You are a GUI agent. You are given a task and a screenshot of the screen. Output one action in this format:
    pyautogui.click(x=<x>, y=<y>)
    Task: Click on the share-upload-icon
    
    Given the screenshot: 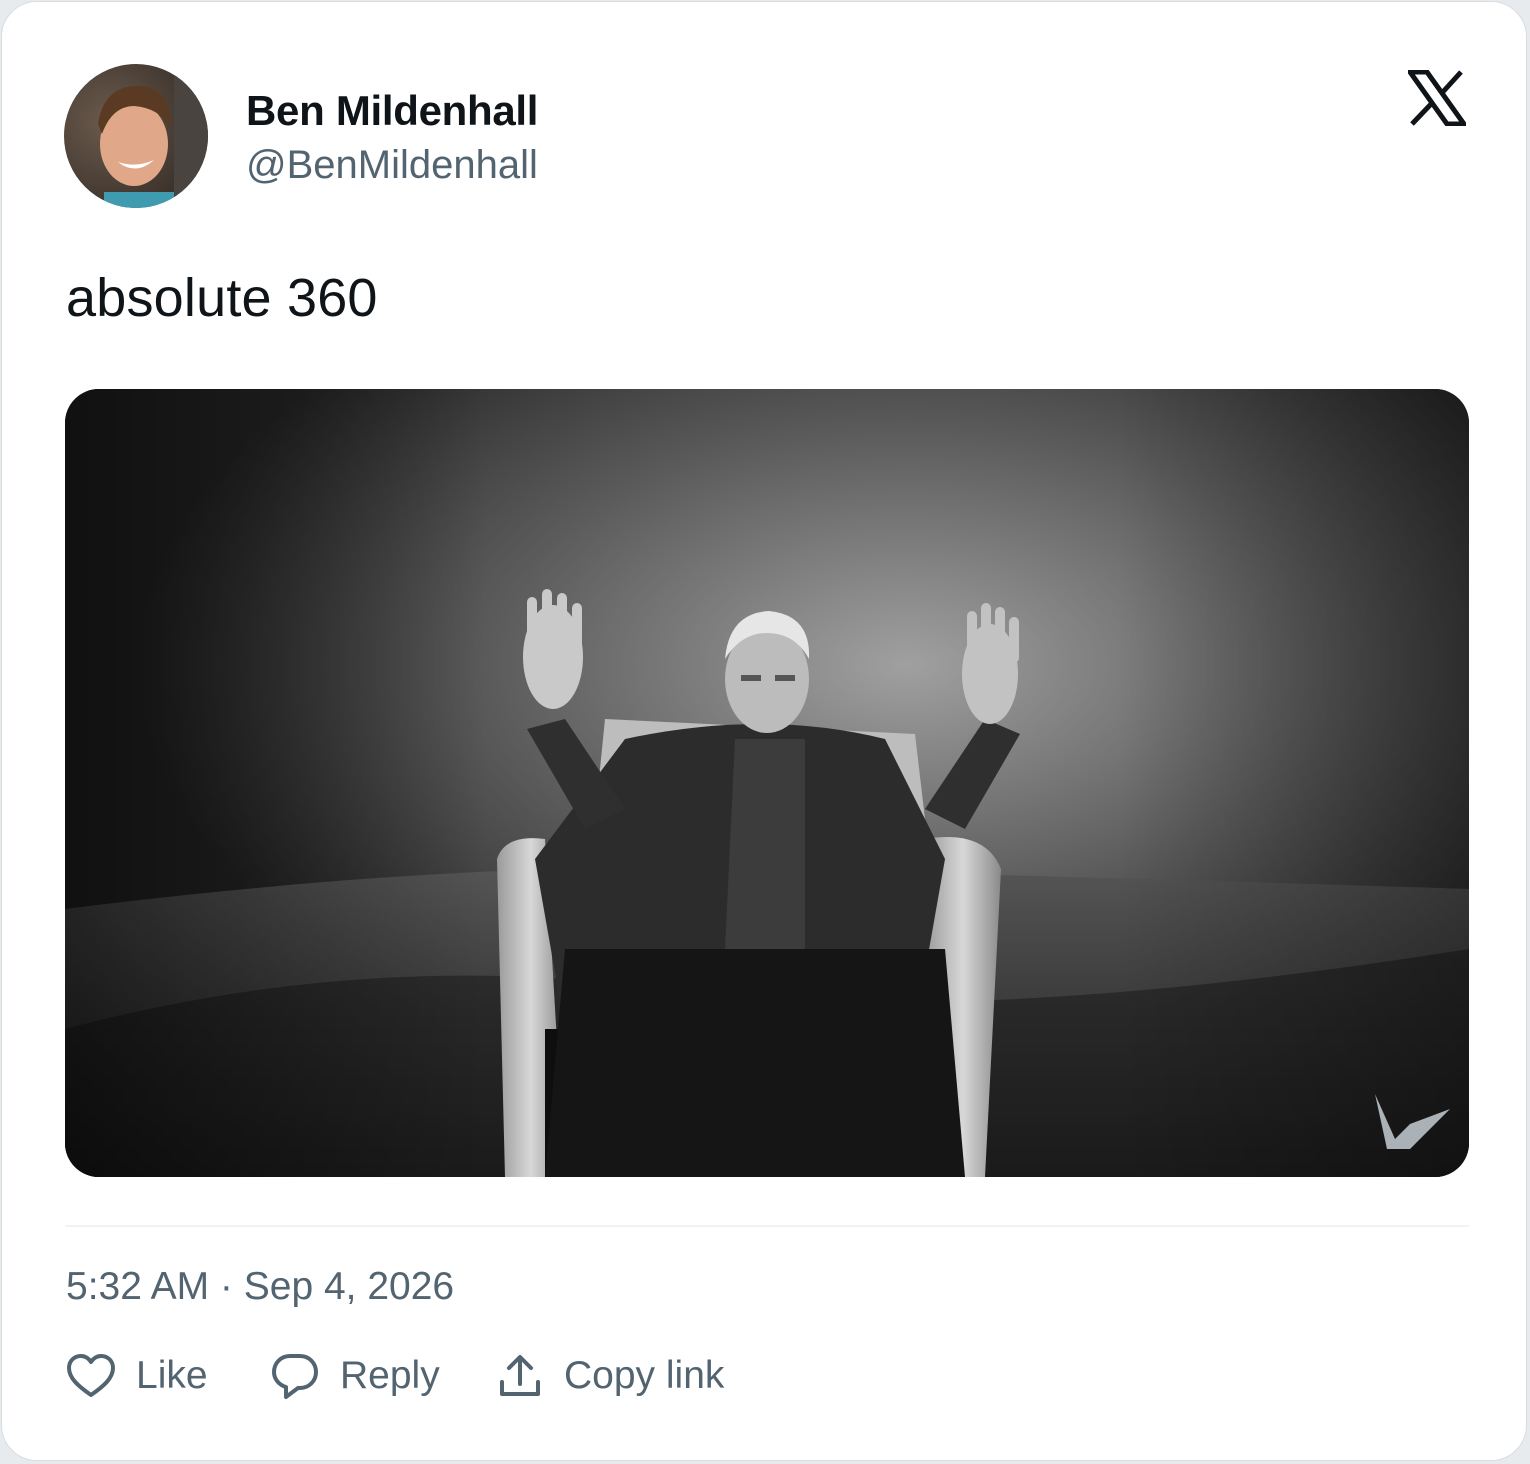 What is the action you would take?
    pyautogui.click(x=520, y=1375)
    